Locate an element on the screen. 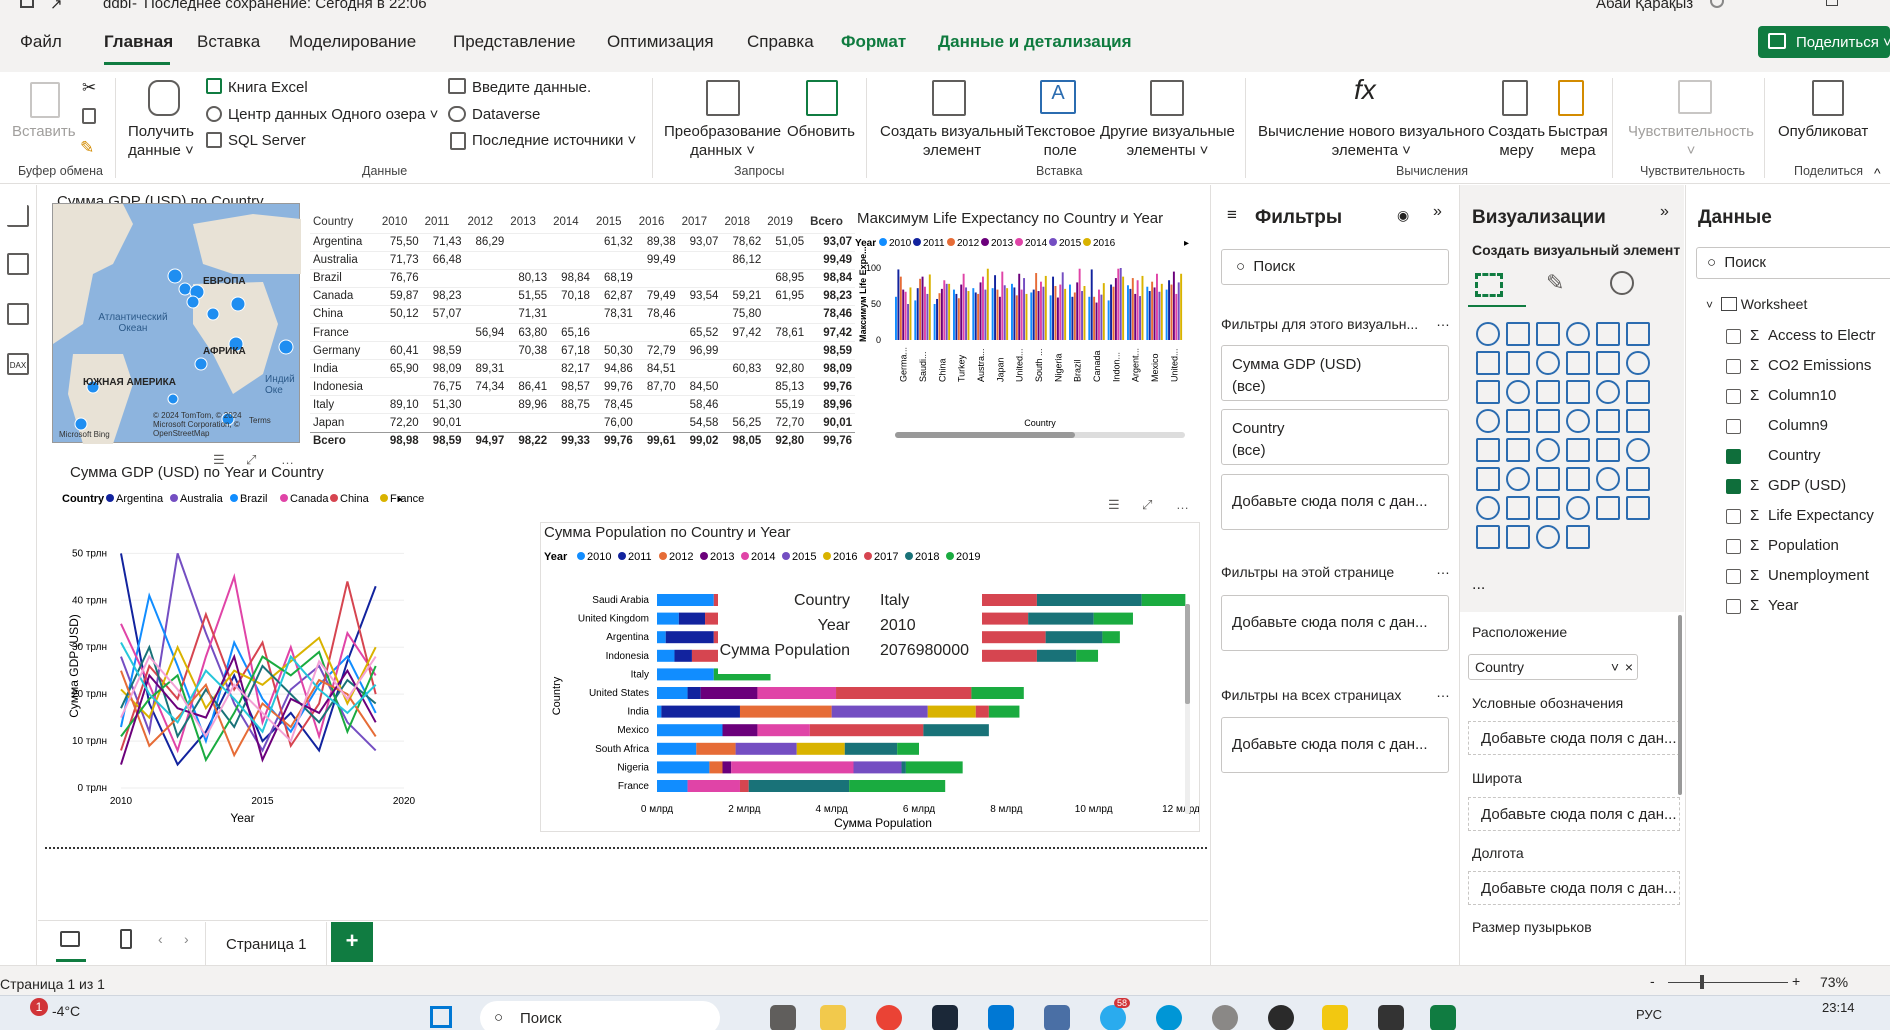 The height and width of the screenshot is (1030, 1890). field-unemployment: Σ Unemployment is located at coordinates (1797, 575).